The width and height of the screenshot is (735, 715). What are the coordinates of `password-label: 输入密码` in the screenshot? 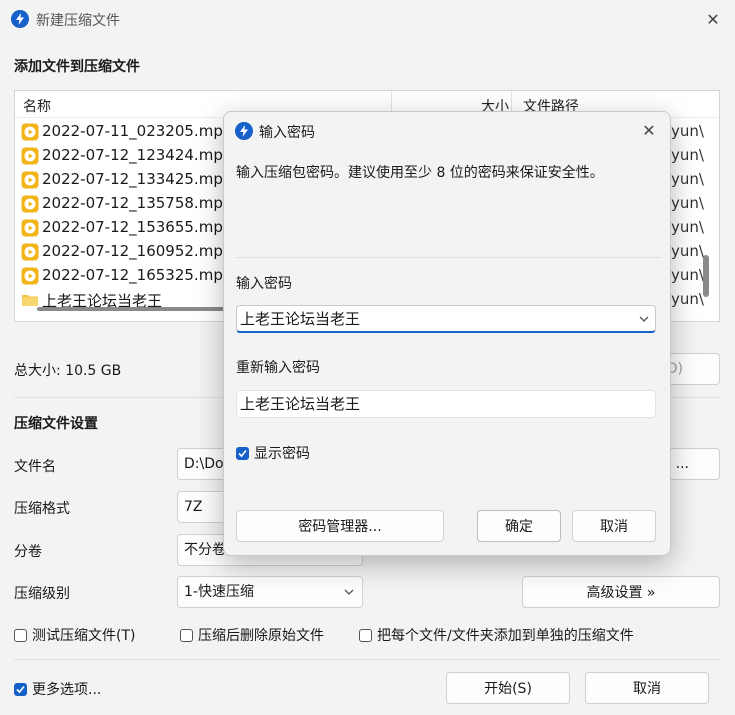 It's located at (264, 284).